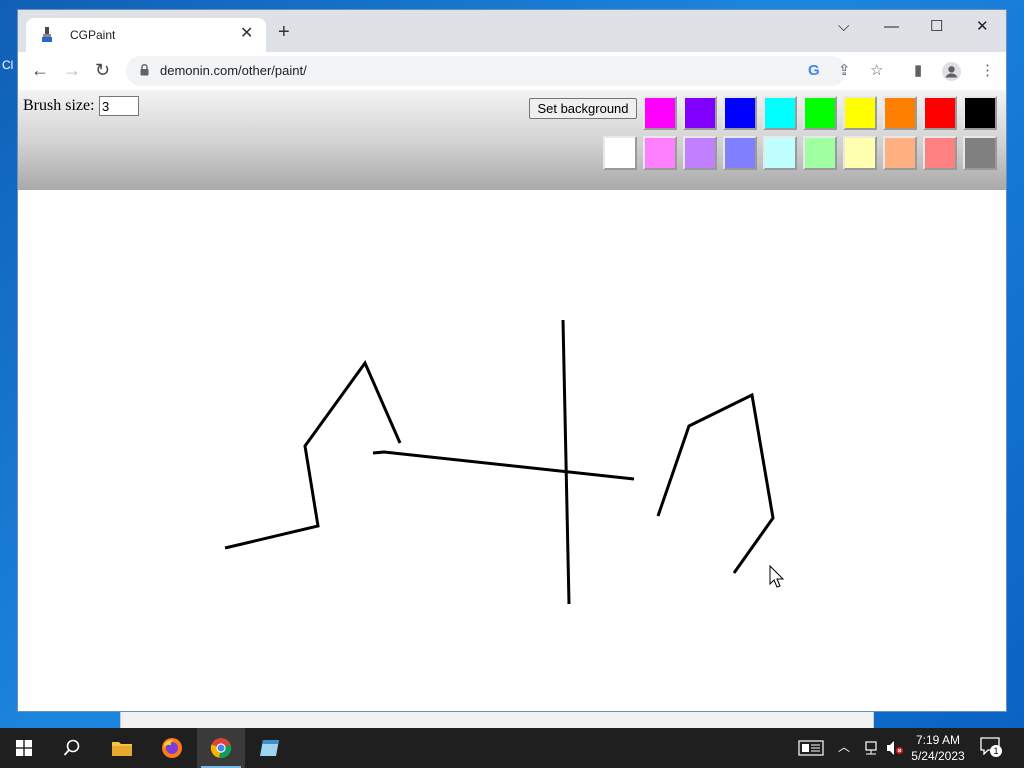 This screenshot has height=768, width=1024. I want to click on windows-logo-icon, so click(24, 748).